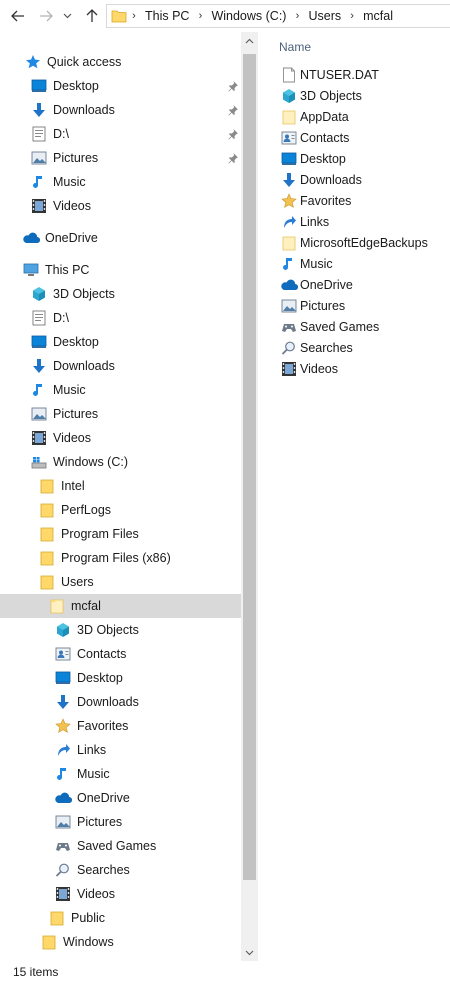 Image resolution: width=450 pixels, height=983 pixels. Describe the element at coordinates (329, 74) in the screenshot. I see `file-item-ntuser-dat: NTUSER.DAT` at that location.